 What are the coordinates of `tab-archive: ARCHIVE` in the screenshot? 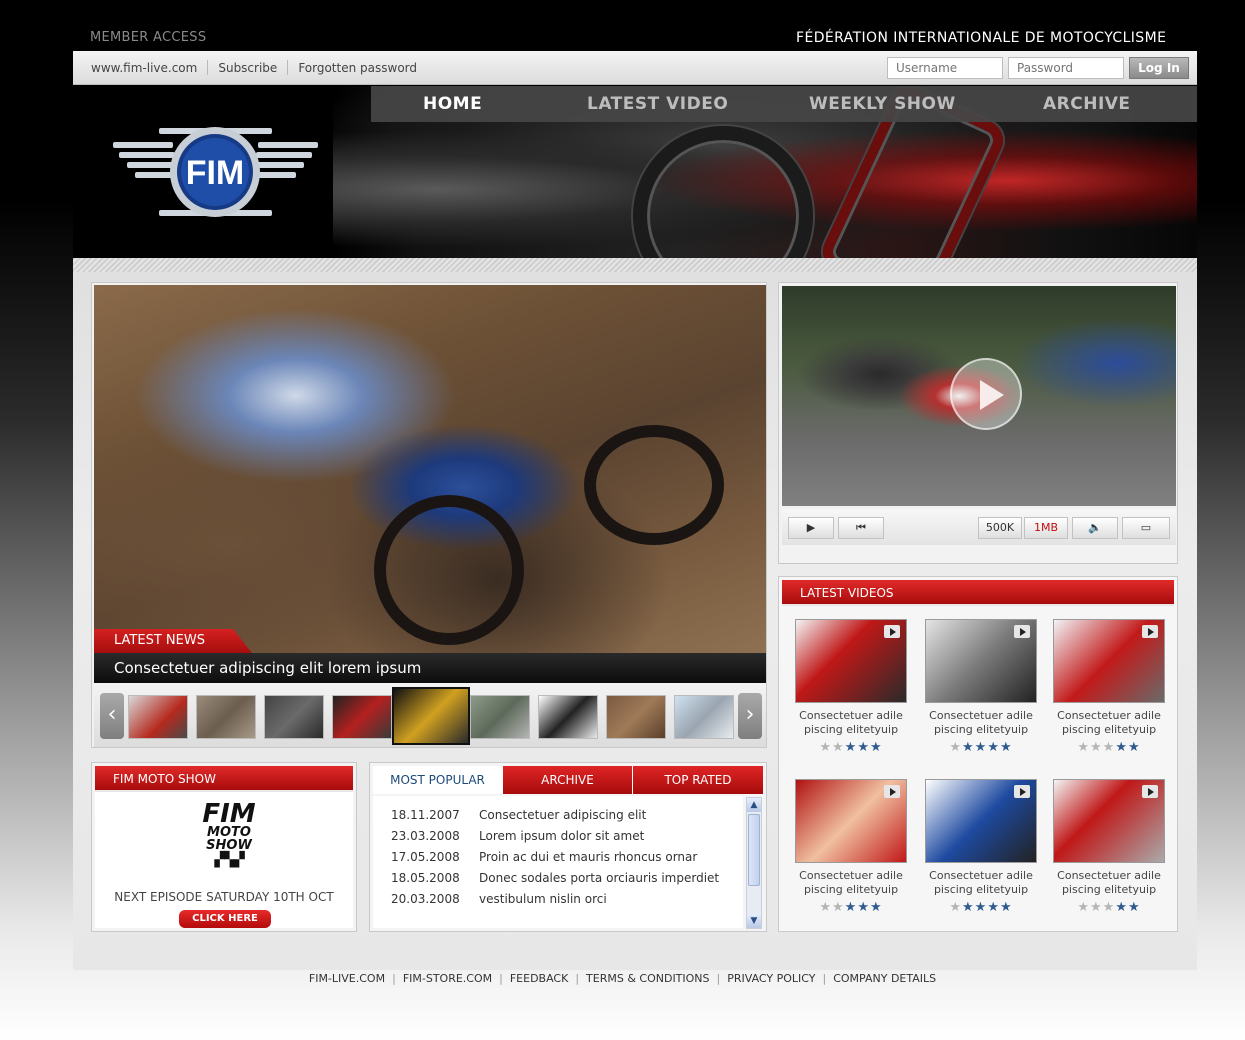 It's located at (568, 780).